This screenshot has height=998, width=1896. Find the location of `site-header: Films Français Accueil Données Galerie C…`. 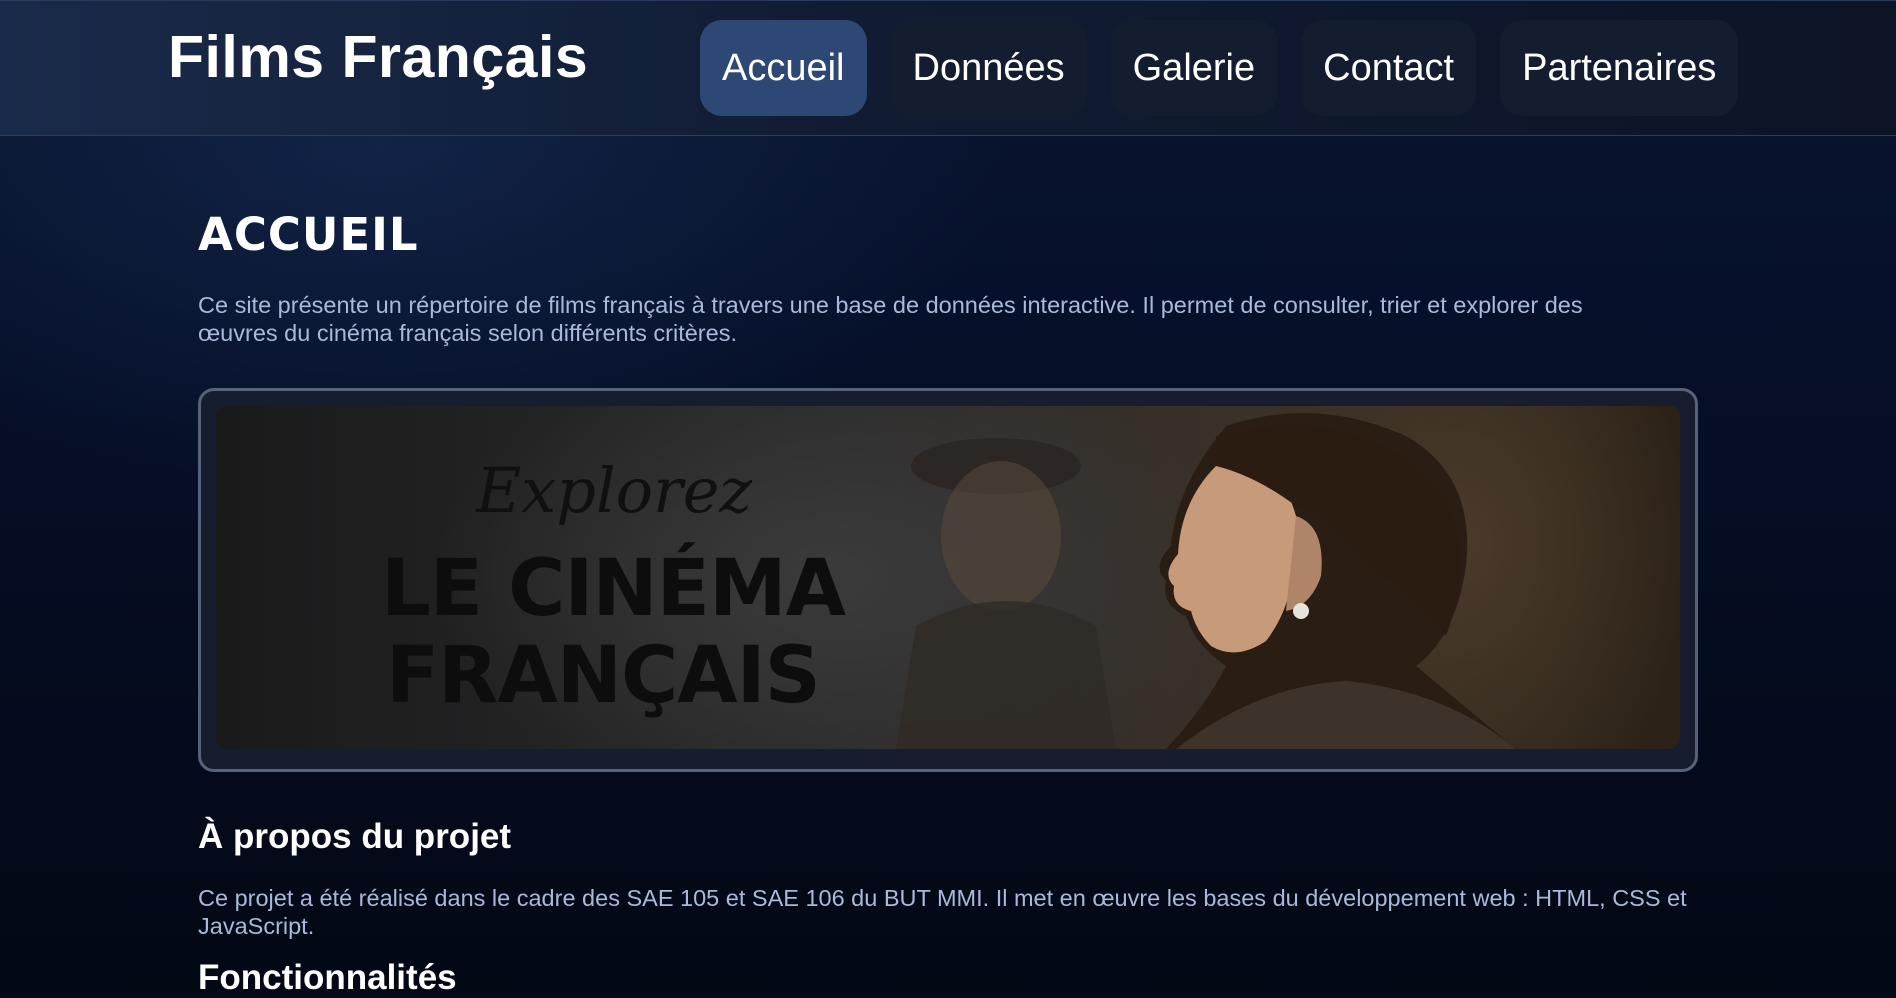

site-header: Films Français Accueil Données Galerie C… is located at coordinates (948, 68).